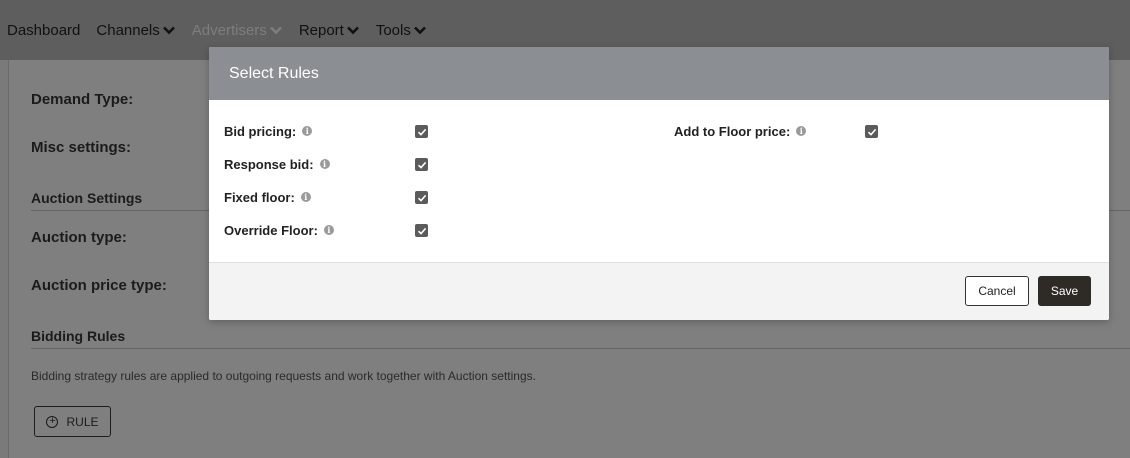 The width and height of the screenshot is (1130, 458). What do you see at coordinates (128, 30) in the screenshot?
I see `nav-channels-label: Channels` at bounding box center [128, 30].